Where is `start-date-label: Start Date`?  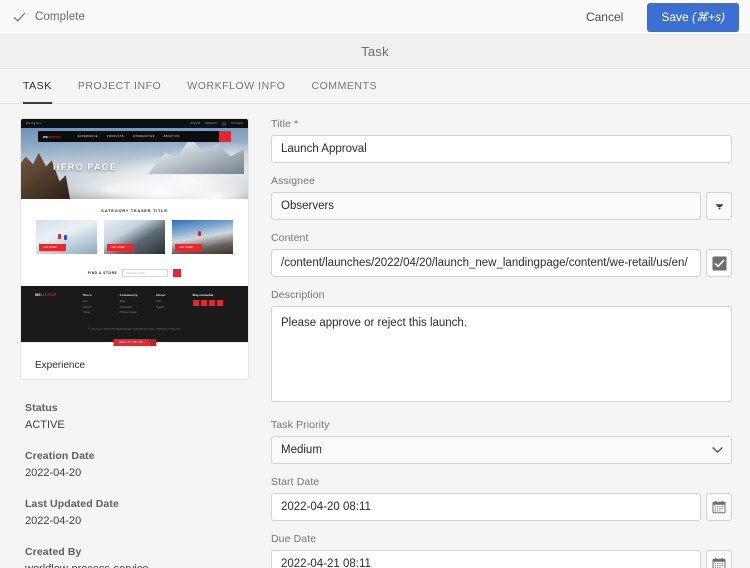 start-date-label: Start Date is located at coordinates (295, 482).